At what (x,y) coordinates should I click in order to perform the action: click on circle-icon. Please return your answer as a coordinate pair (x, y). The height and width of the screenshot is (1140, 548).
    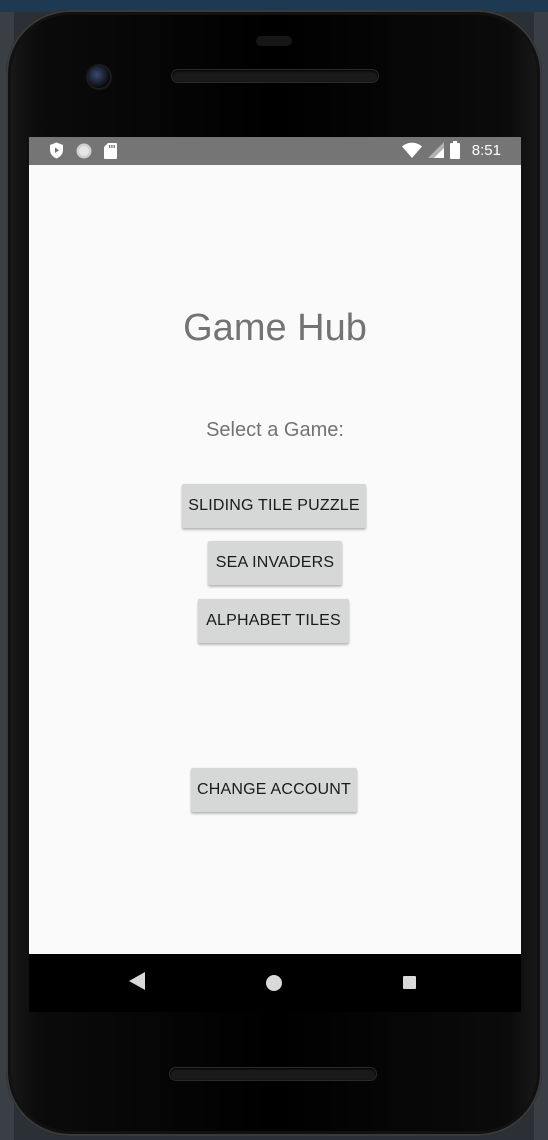
    Looking at the image, I should click on (84, 151).